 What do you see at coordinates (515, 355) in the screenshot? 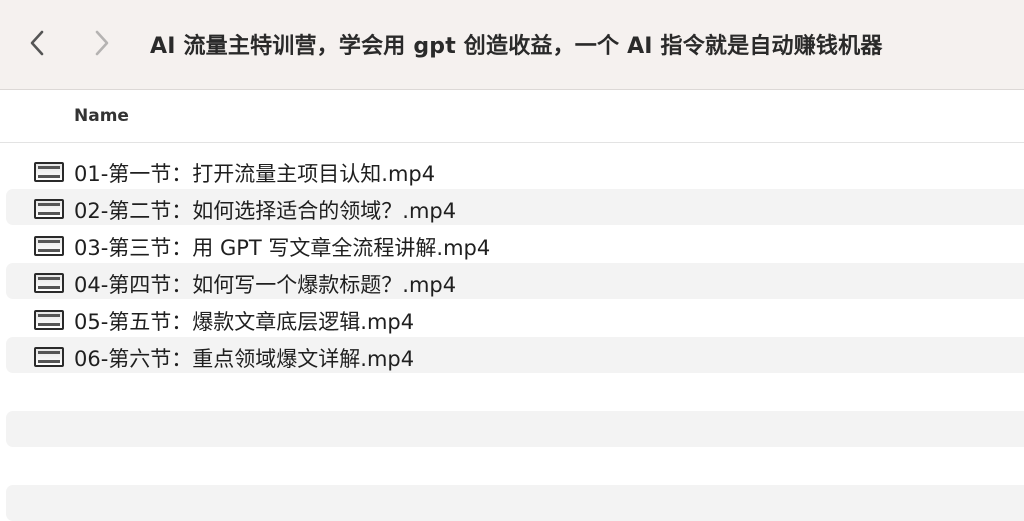
I see `file-row: 06-第六节：重点领域爆文详解.mp4` at bounding box center [515, 355].